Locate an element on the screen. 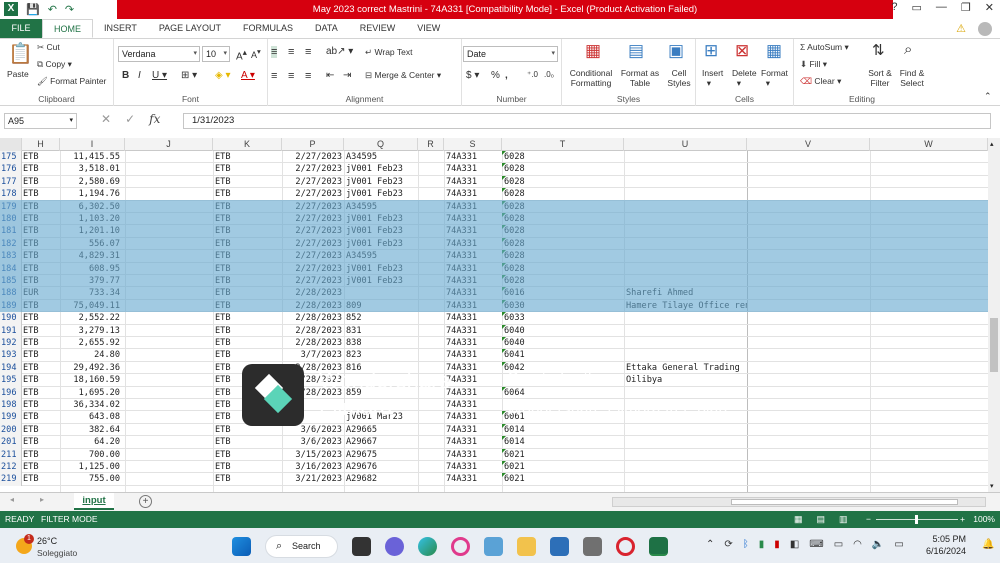  scroll-thumb is located at coordinates (994, 345).